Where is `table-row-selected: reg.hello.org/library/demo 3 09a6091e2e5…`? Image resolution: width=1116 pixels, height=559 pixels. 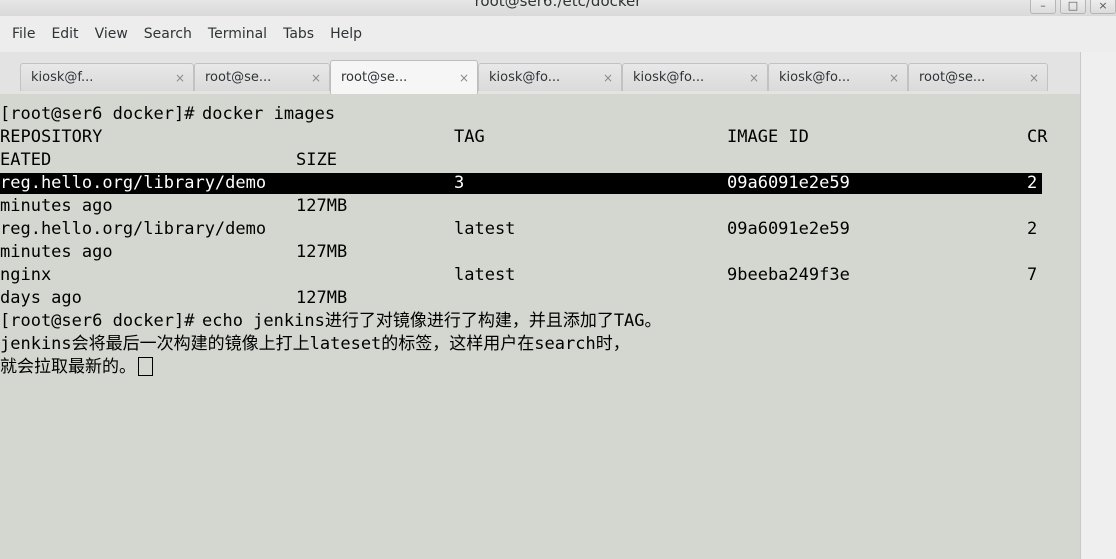 table-row-selected: reg.hello.org/library/demo 3 09a6091e2e5… is located at coordinates (521, 183).